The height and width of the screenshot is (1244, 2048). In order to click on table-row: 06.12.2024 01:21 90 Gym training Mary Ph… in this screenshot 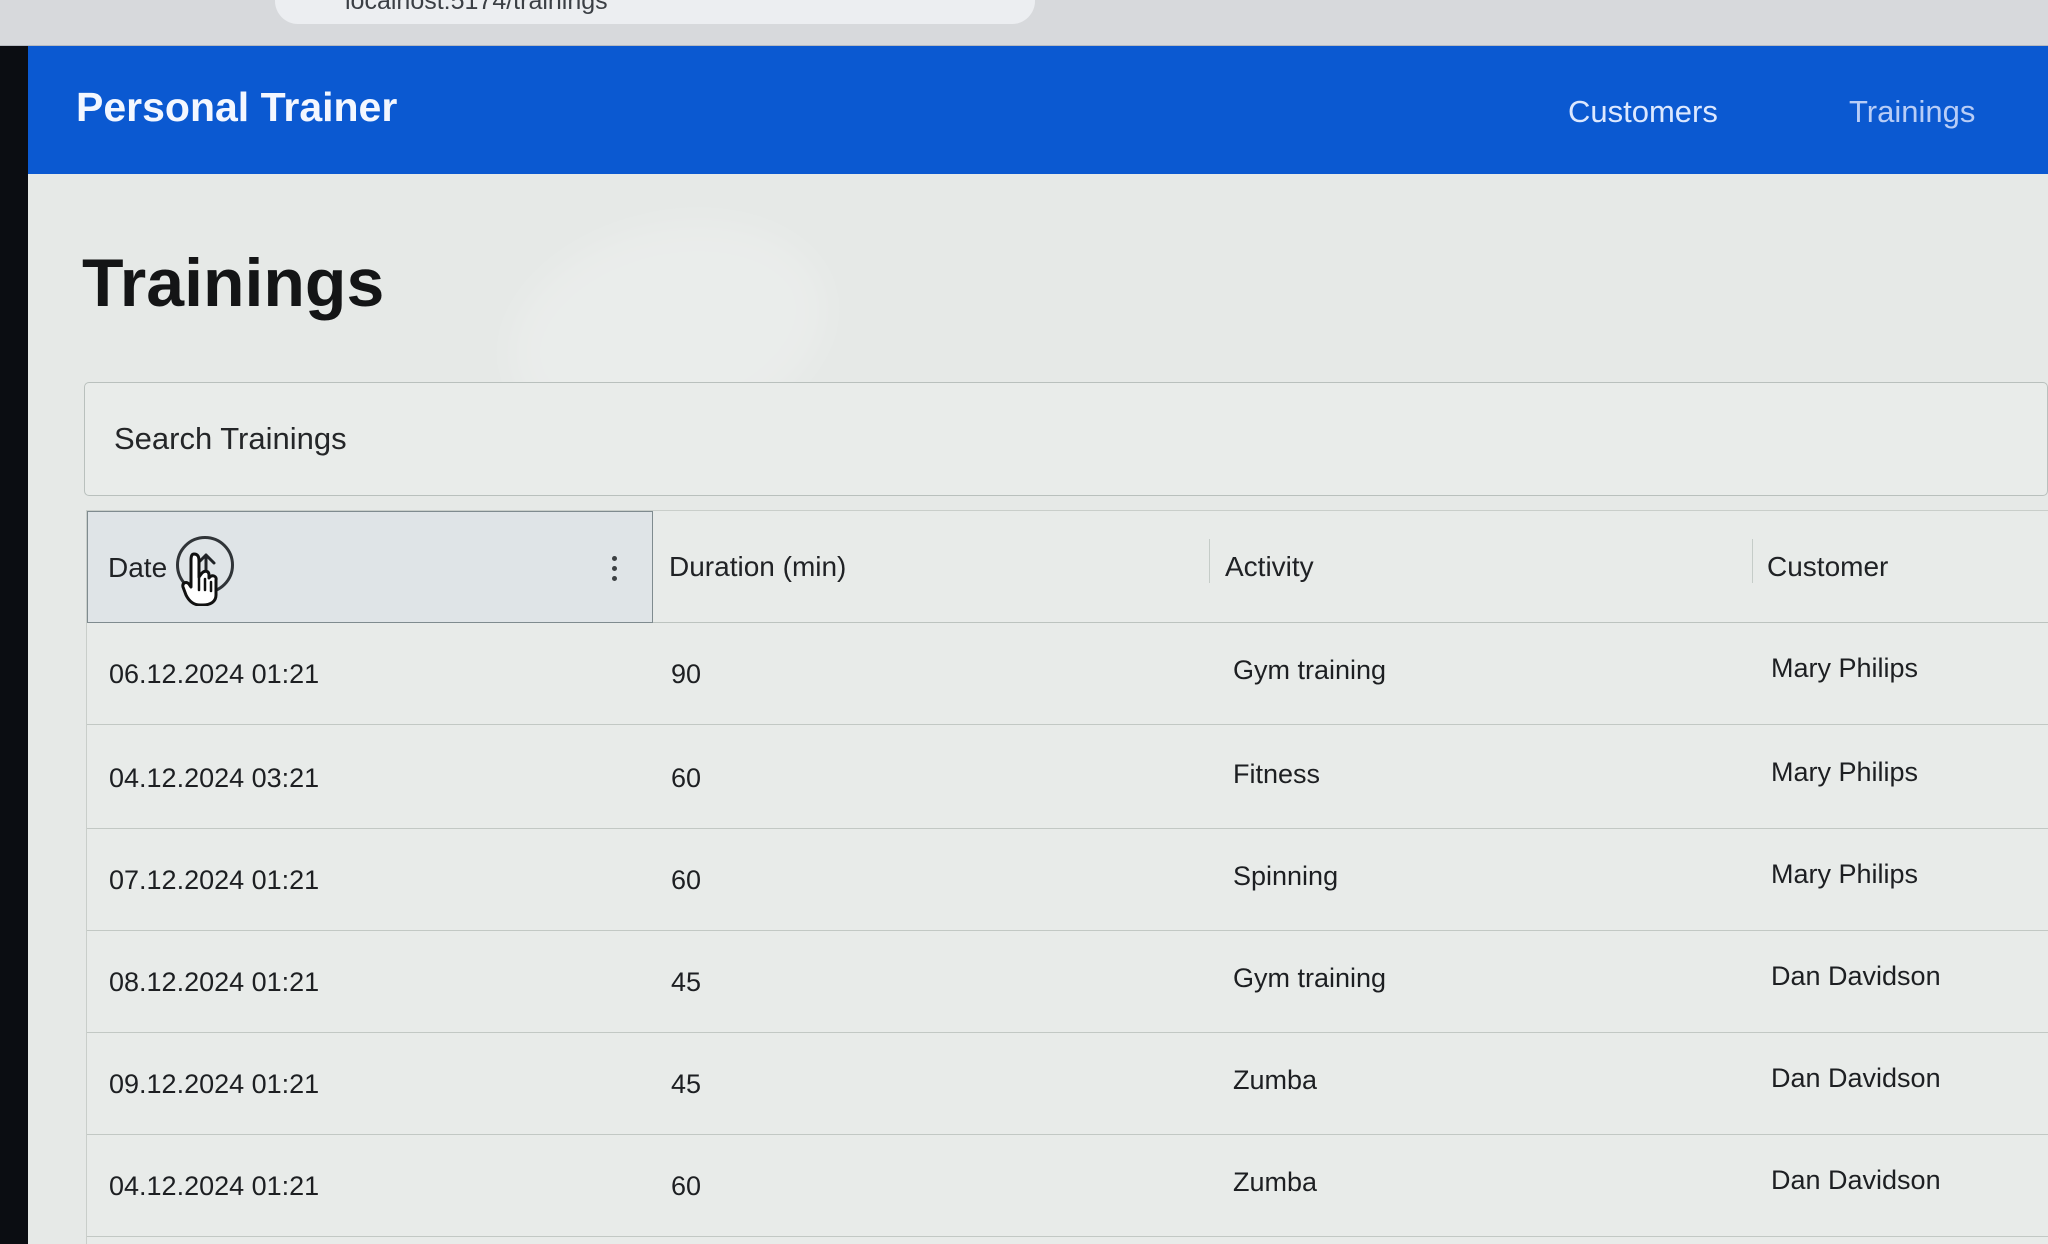, I will do `click(1067, 674)`.